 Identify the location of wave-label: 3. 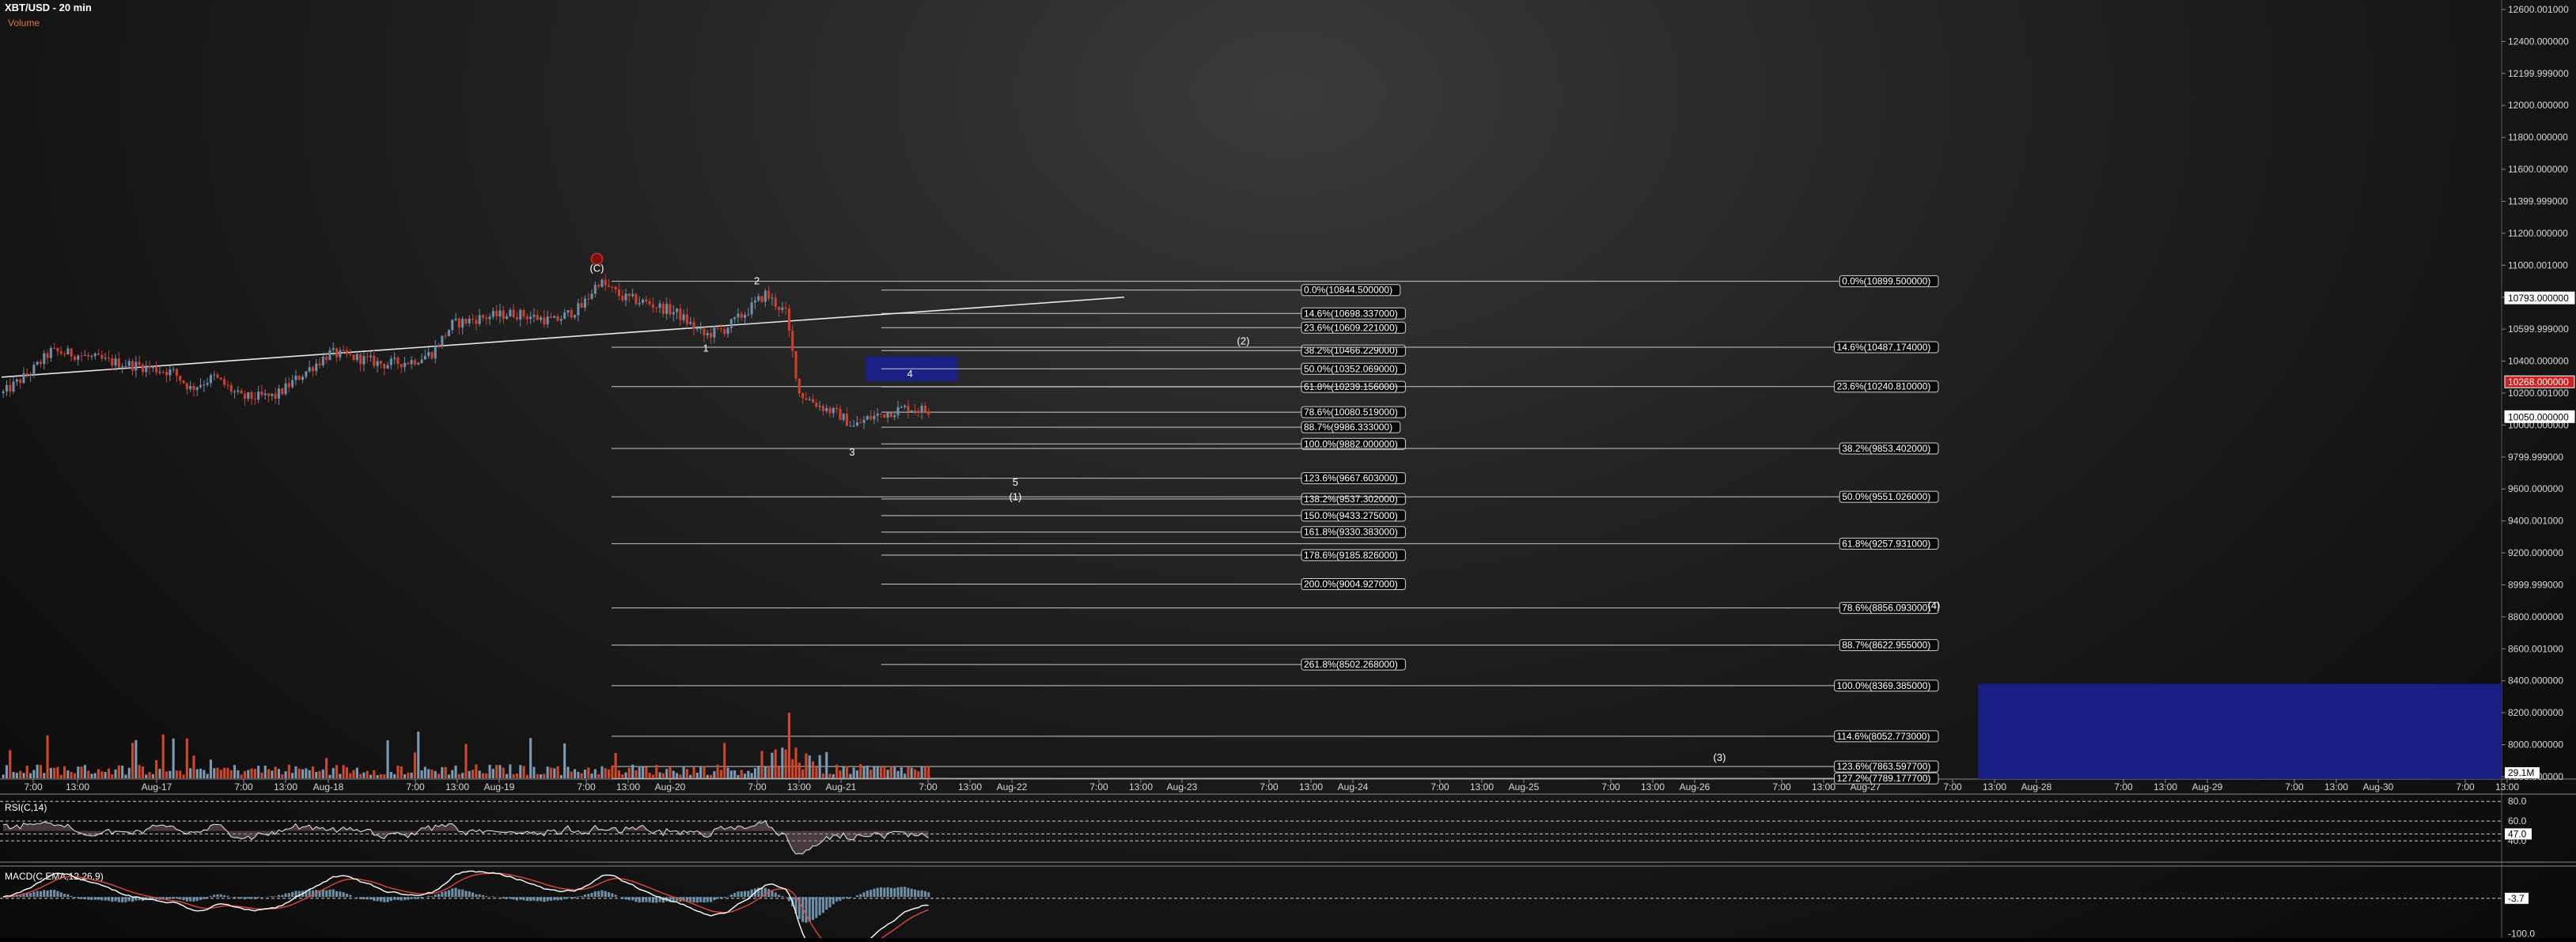
(851, 452).